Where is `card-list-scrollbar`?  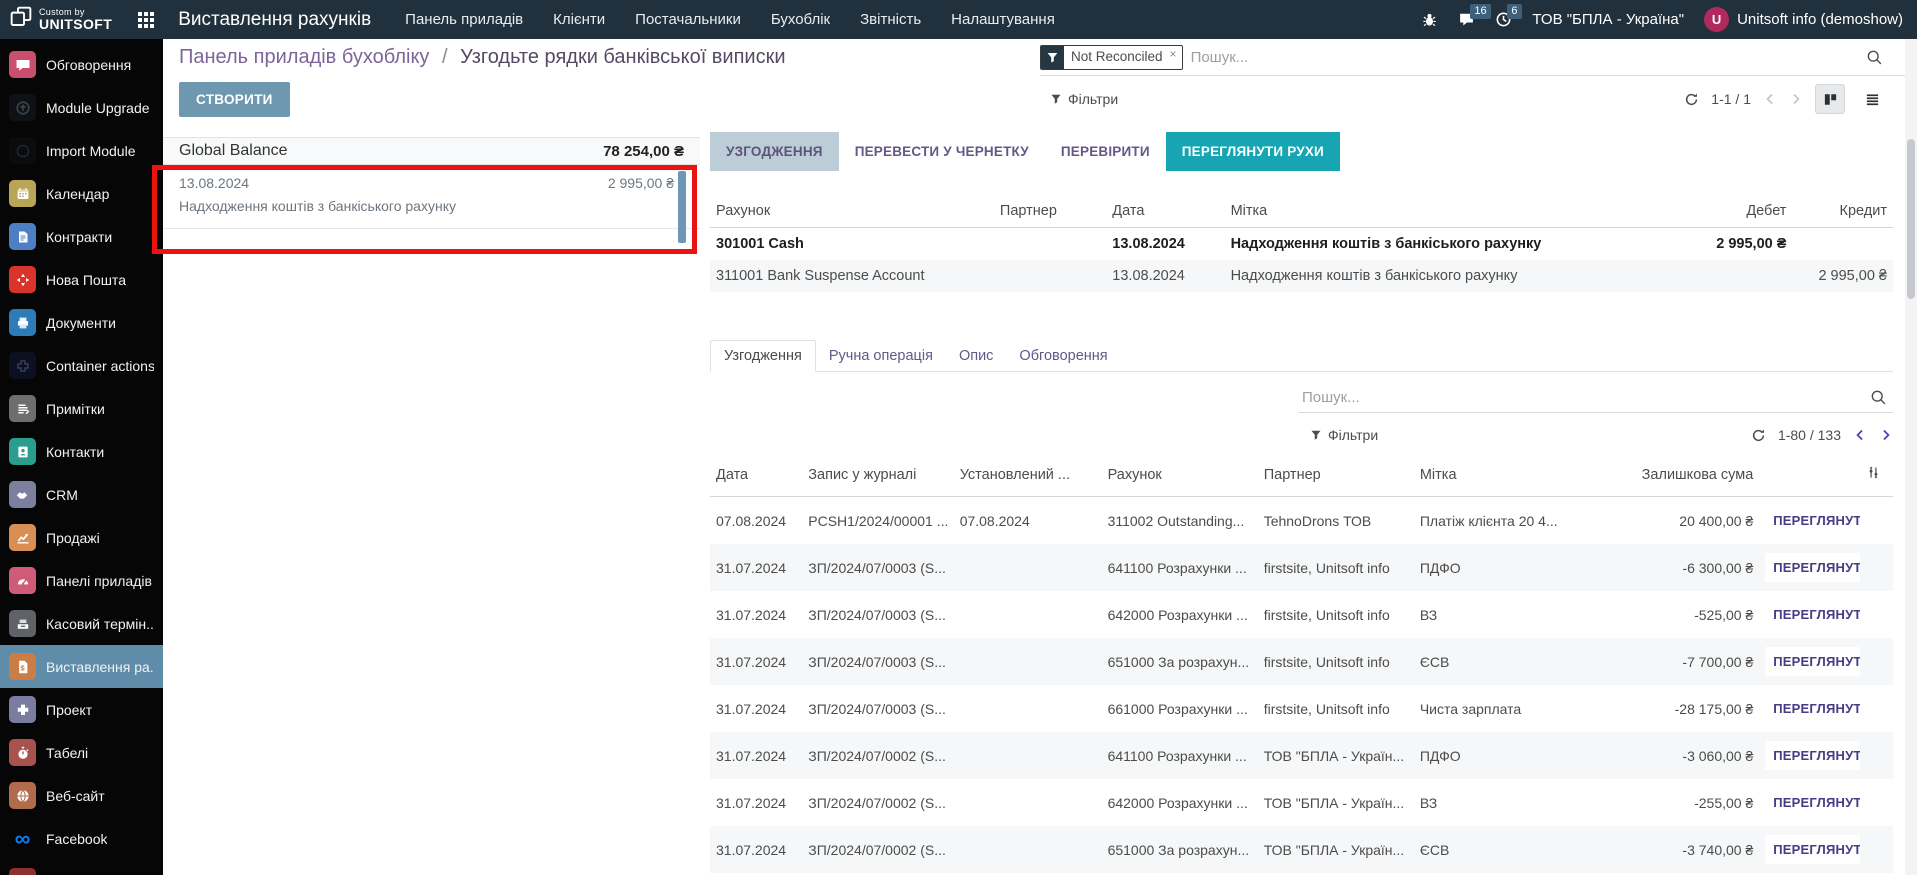
card-list-scrollbar is located at coordinates (682, 207).